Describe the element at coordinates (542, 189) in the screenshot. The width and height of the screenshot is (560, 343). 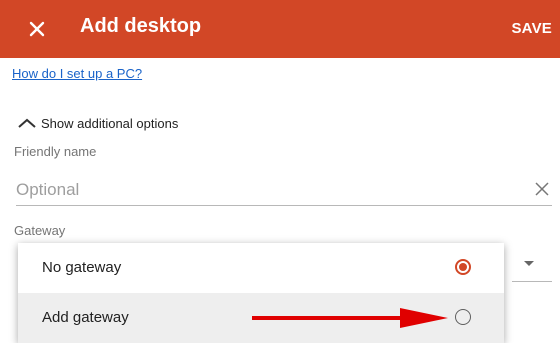
I see `clear-icon` at that location.